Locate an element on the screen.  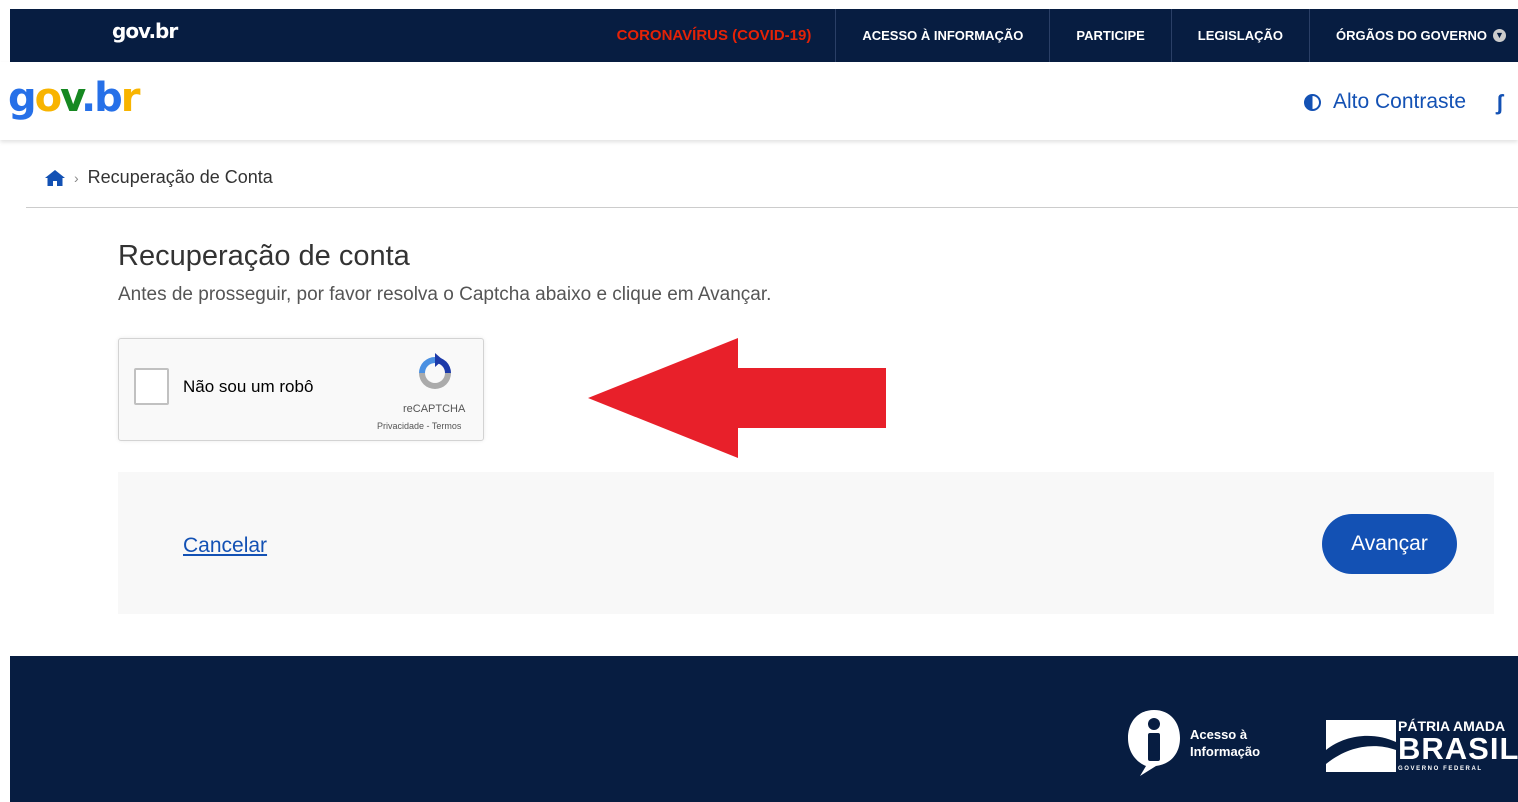
acesso-informacao-logo: Acesso à Informação is located at coordinates (1198, 743).